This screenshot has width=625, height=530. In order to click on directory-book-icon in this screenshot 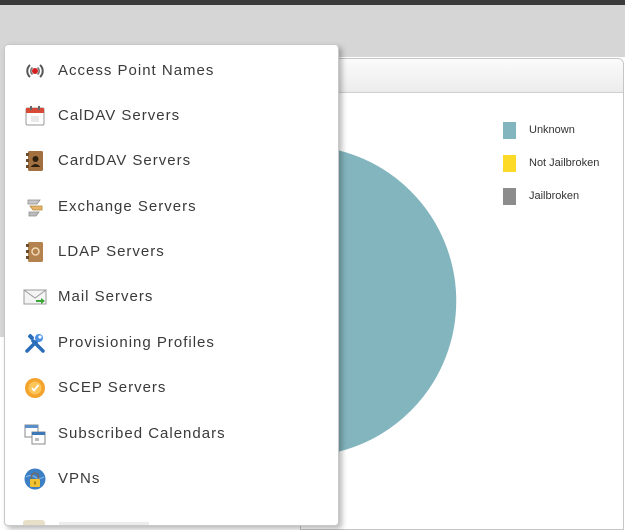, I will do `click(35, 252)`.